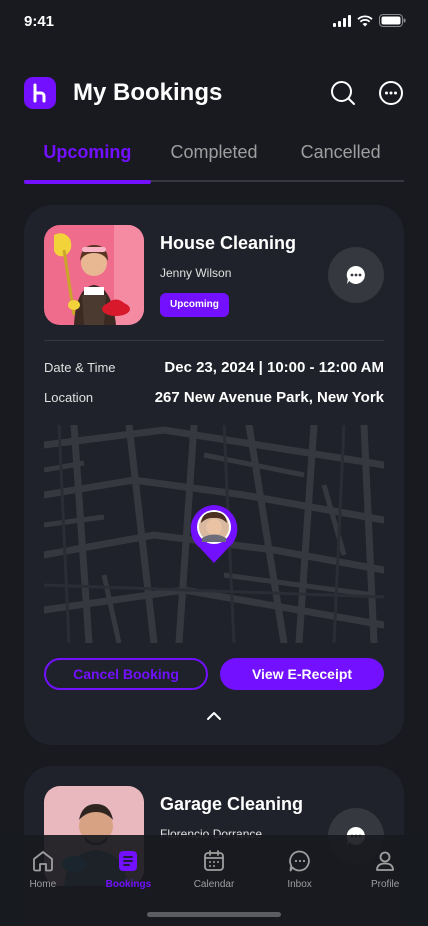 This screenshot has height=926, width=428. Describe the element at coordinates (232, 804) in the screenshot. I see `service-title: Garage Cleaning` at that location.